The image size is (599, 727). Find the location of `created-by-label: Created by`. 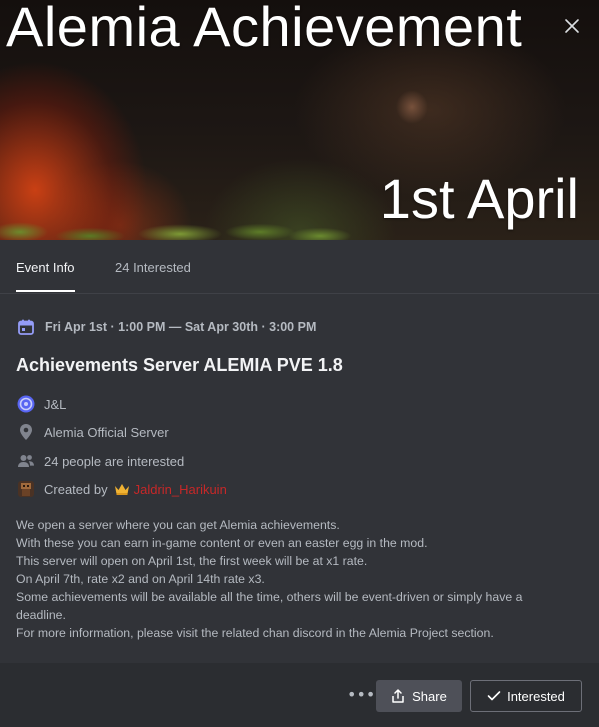

created-by-label: Created by is located at coordinates (76, 489).